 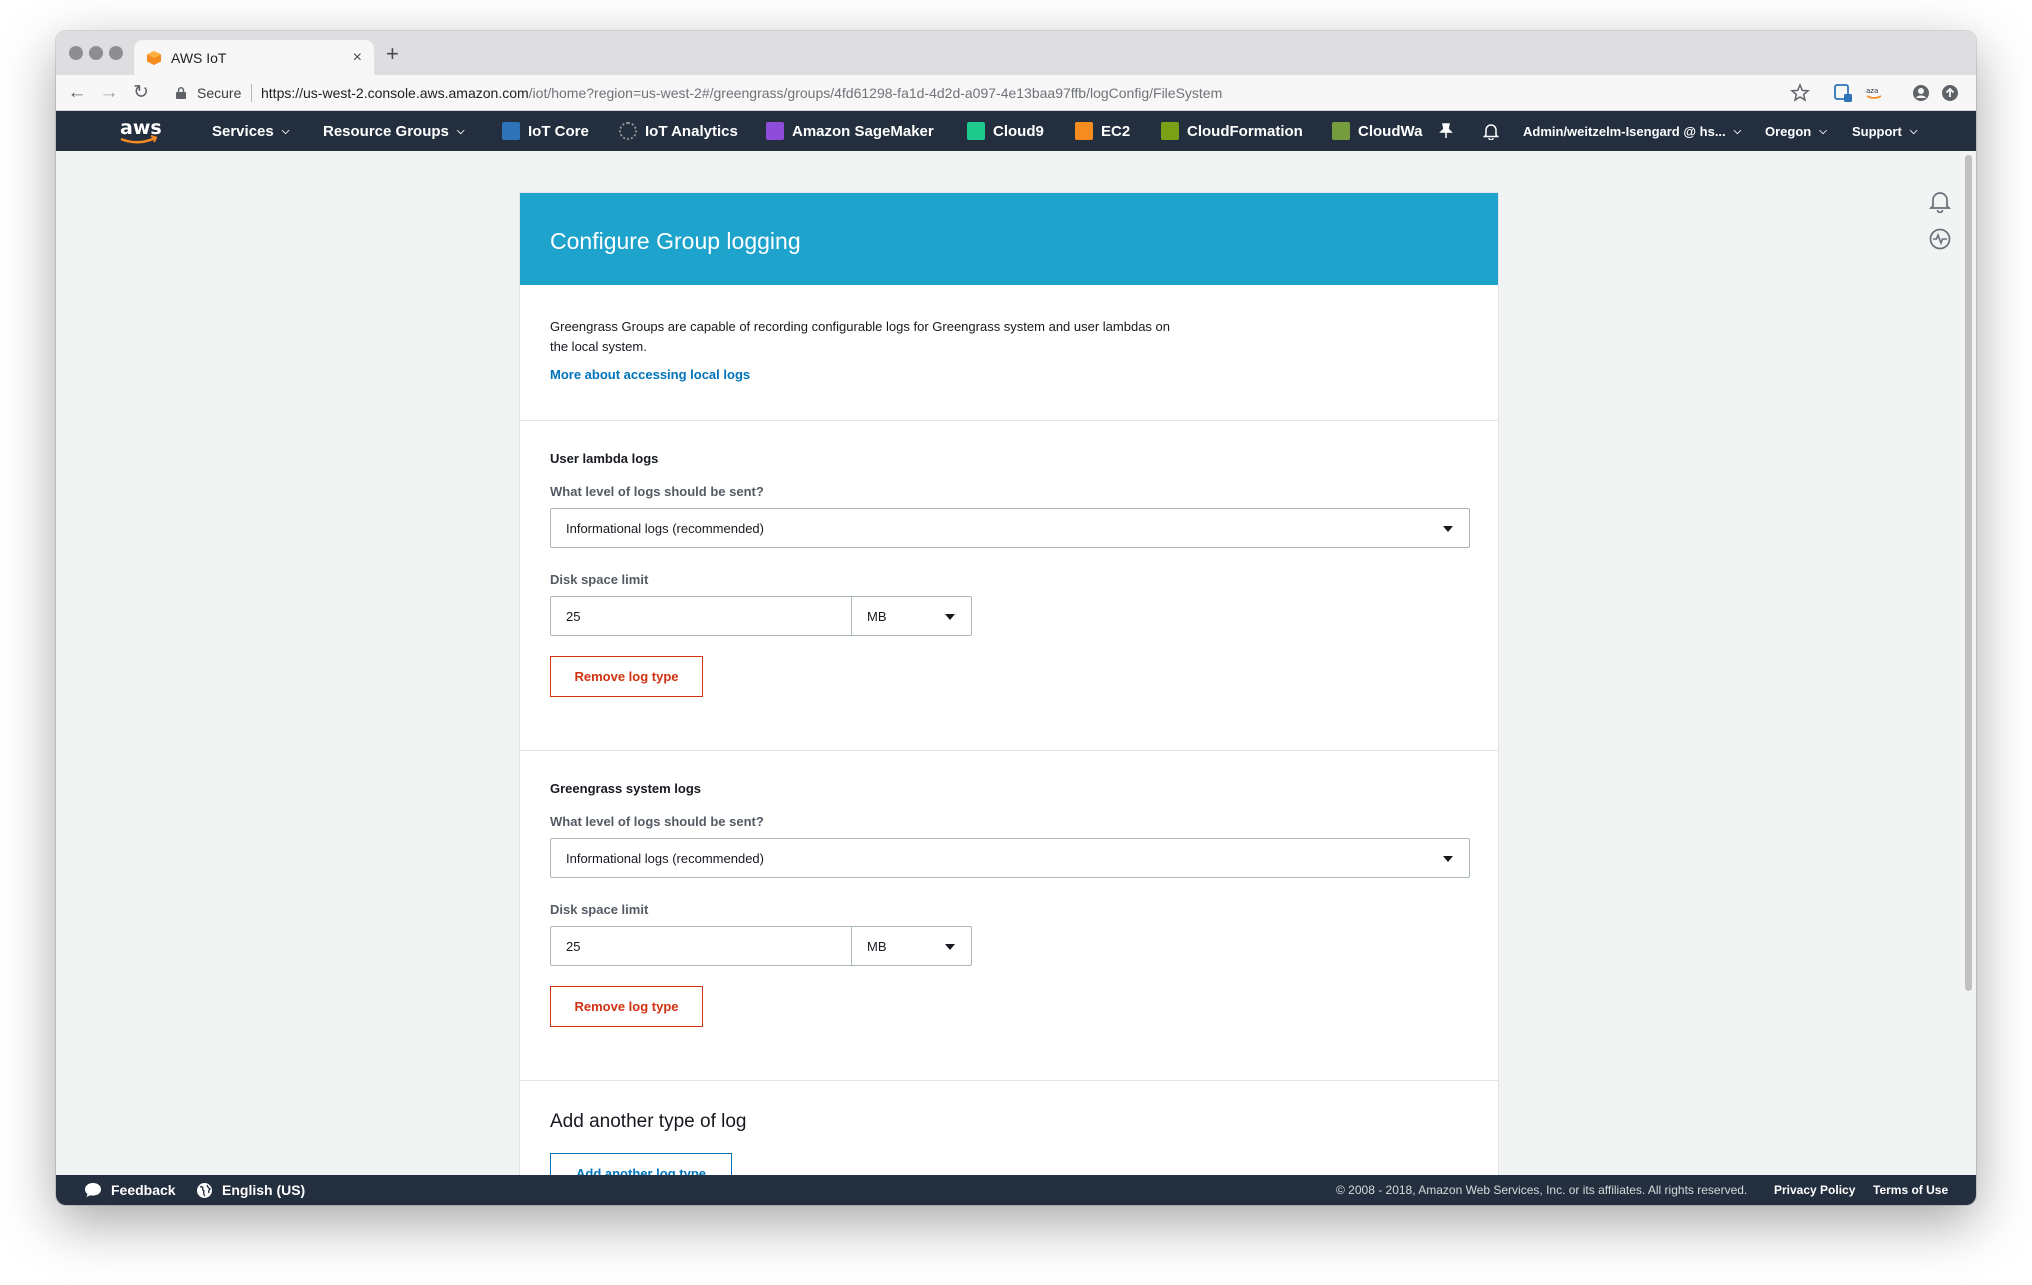 What do you see at coordinates (1950, 93) in the screenshot?
I see `menu-update-icon` at bounding box center [1950, 93].